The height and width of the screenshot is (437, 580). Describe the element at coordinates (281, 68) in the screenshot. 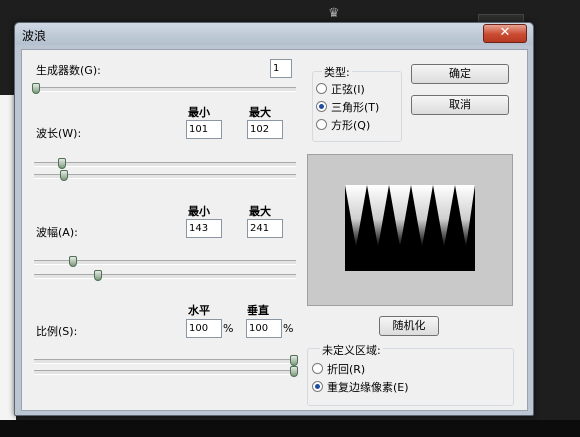

I see `generators-input: 1` at that location.